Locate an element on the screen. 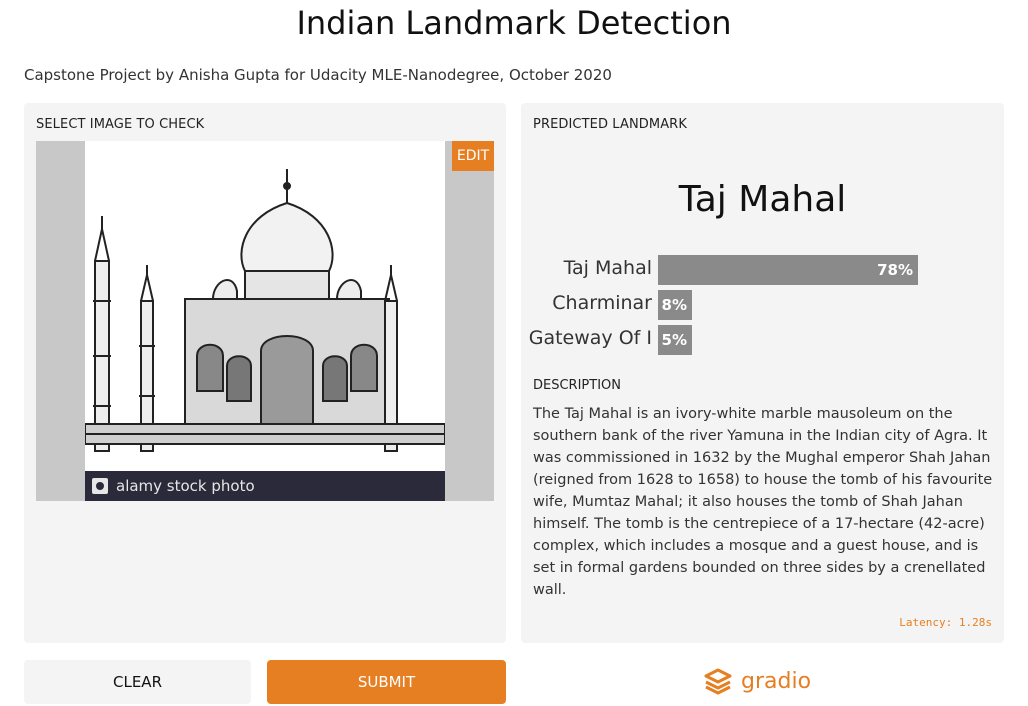 The image size is (1028, 706). brand-name: gradio is located at coordinates (776, 681).